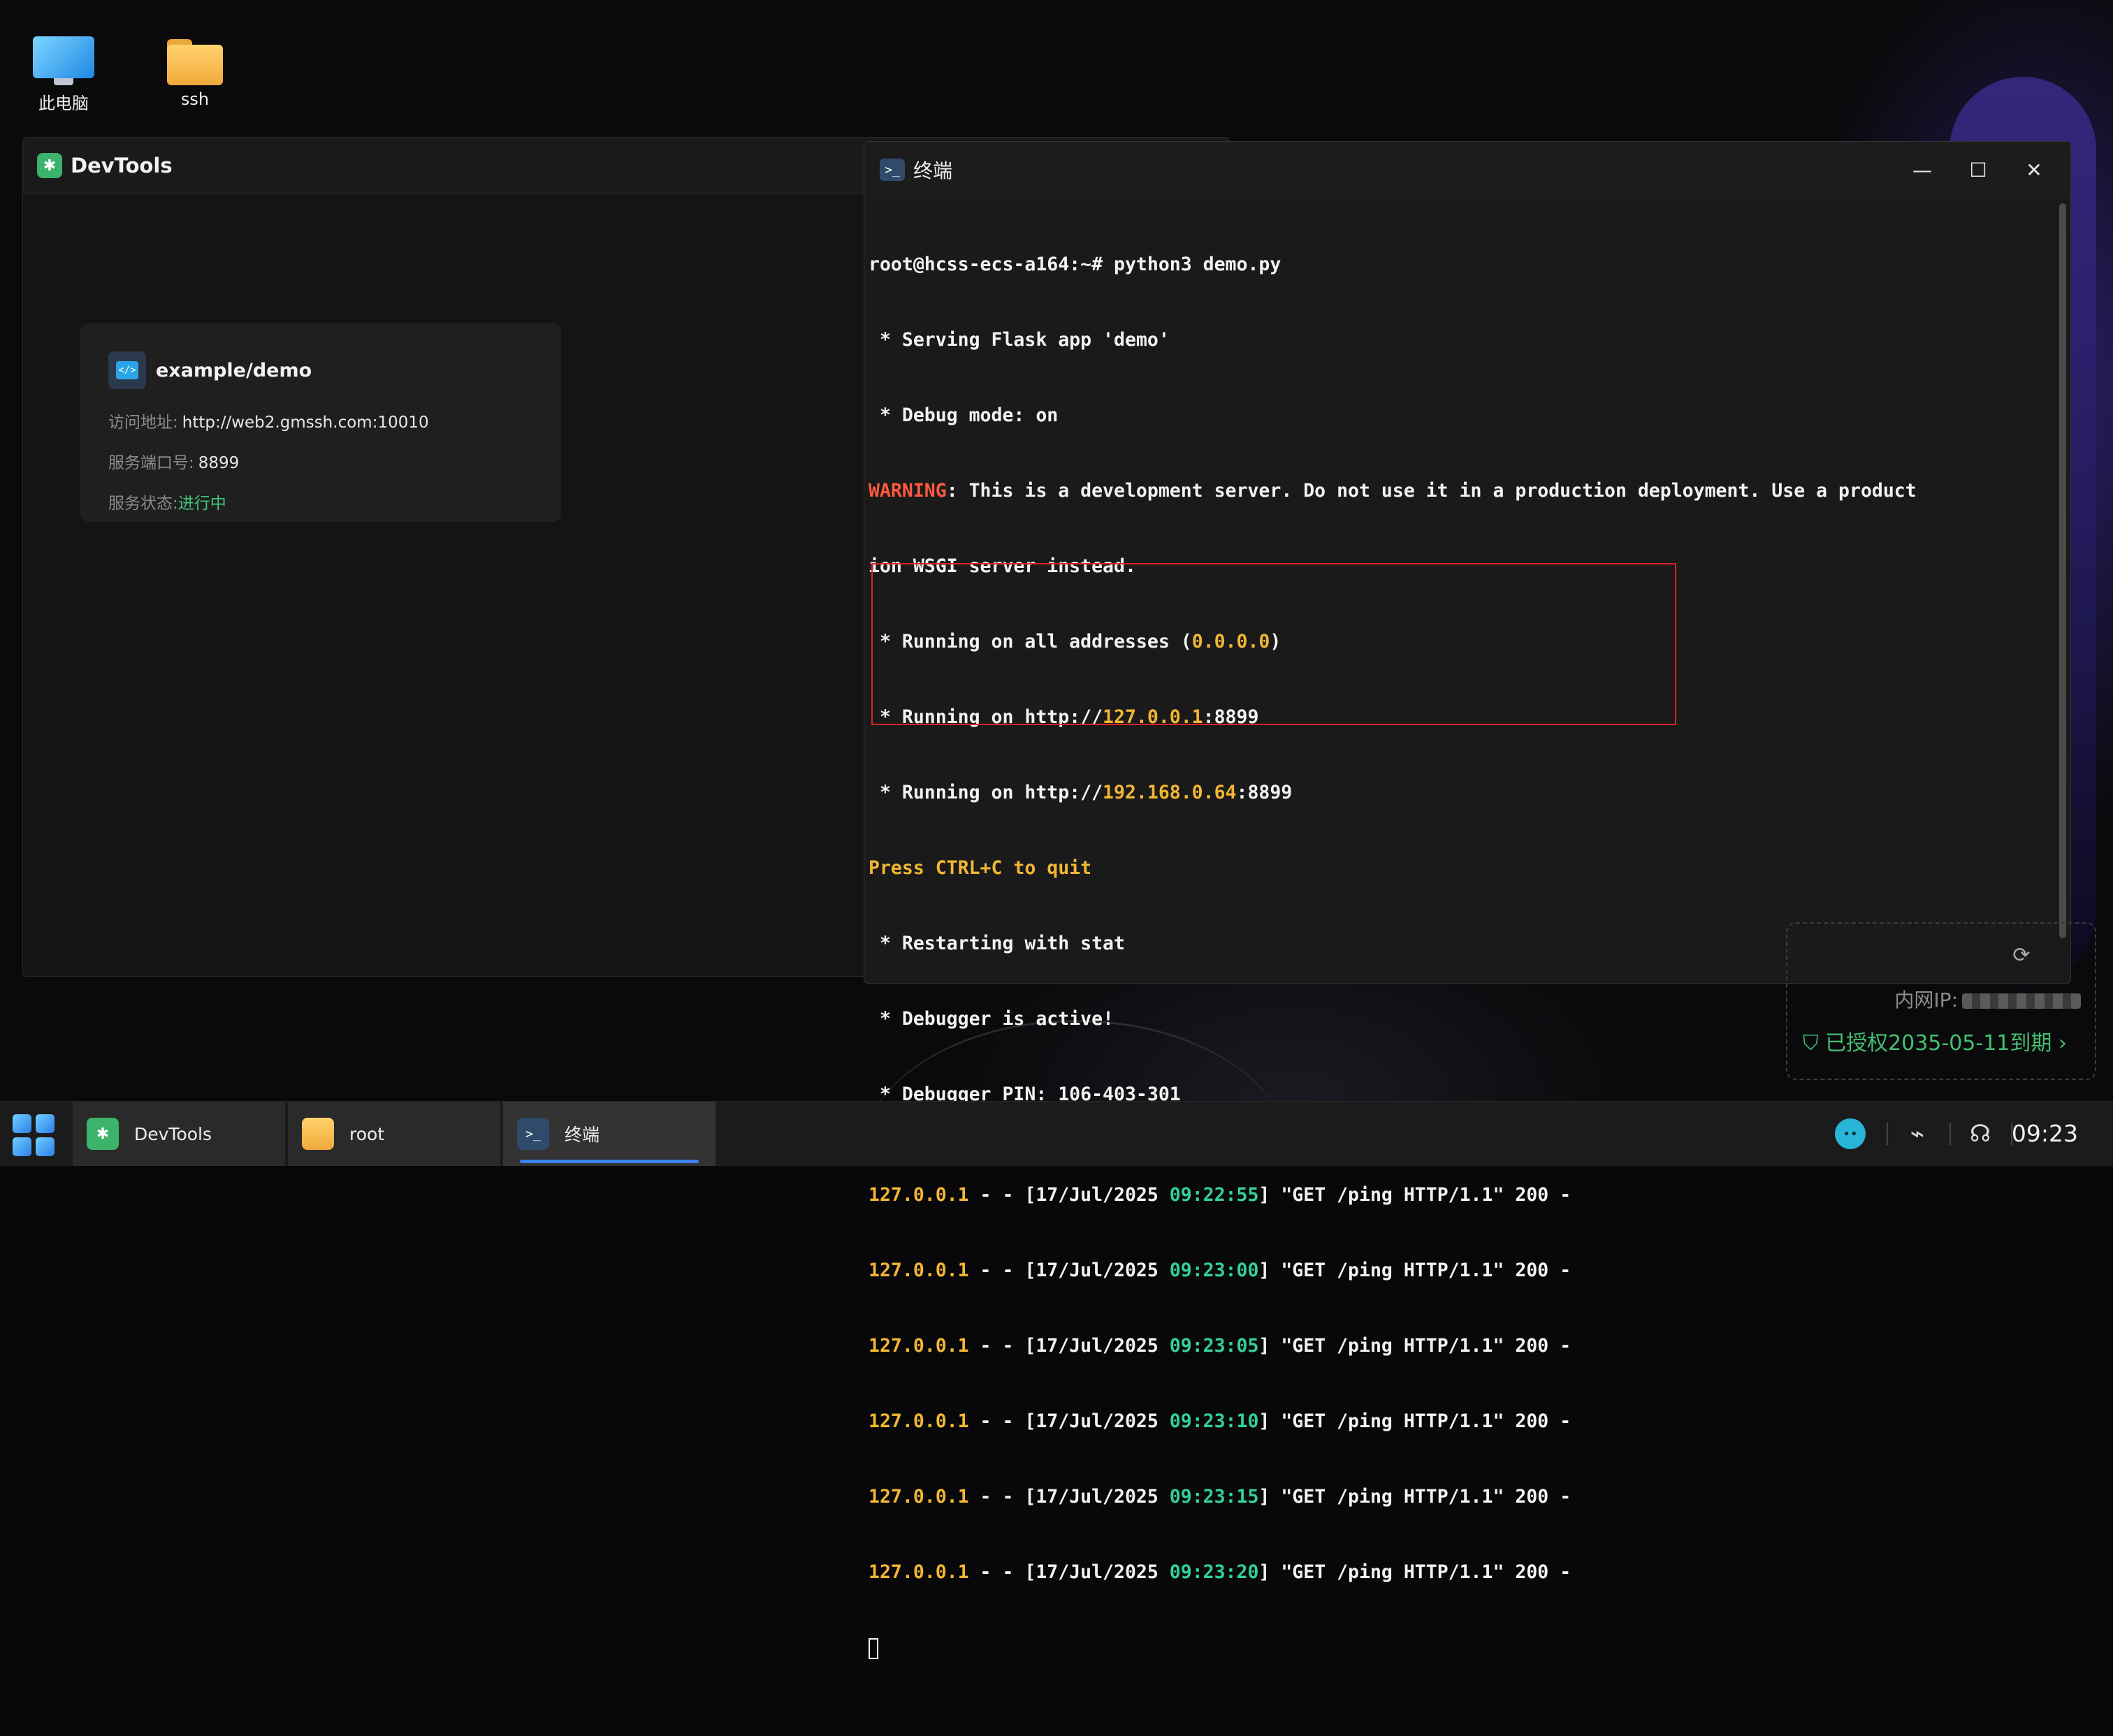 This screenshot has height=1736, width=2113. What do you see at coordinates (980, 868) in the screenshot?
I see `terminal-line: Press CTRL+C to quit` at bounding box center [980, 868].